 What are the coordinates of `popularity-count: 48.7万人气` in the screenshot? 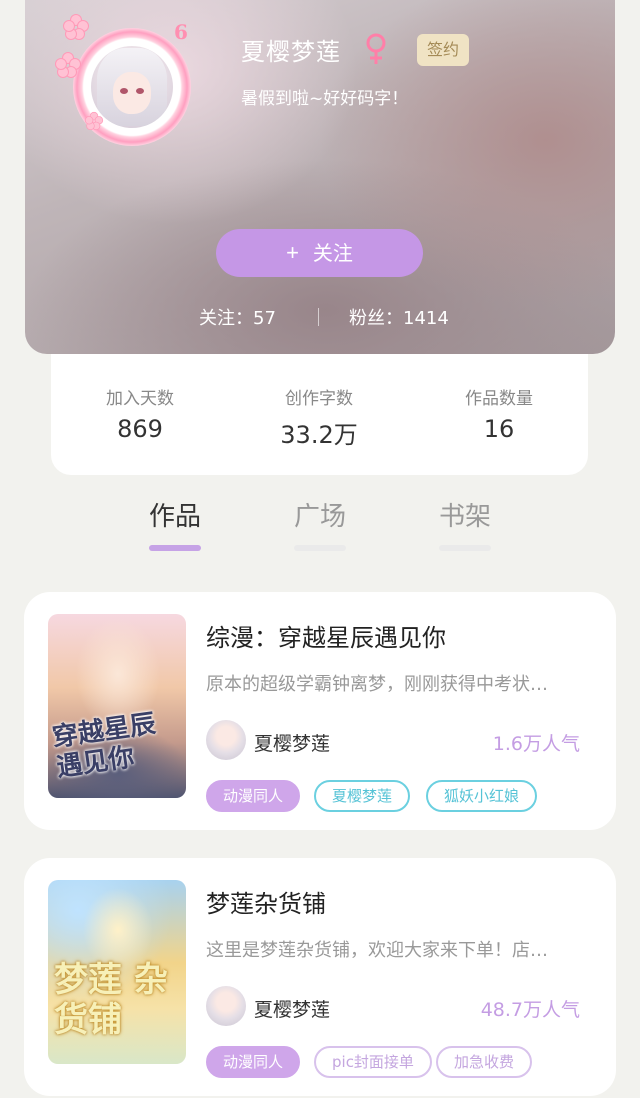 It's located at (530, 1010).